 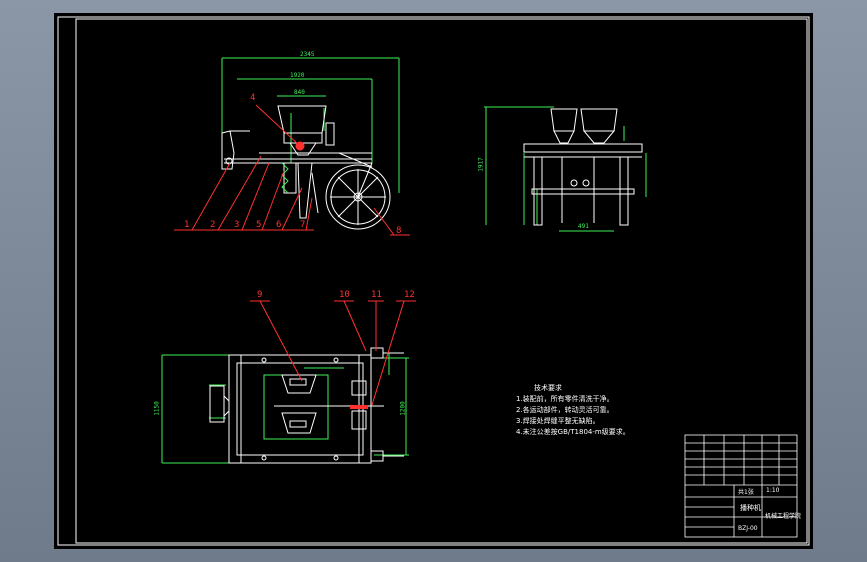 I want to click on tb-drawing-name: 播种机, so click(x=750, y=508).